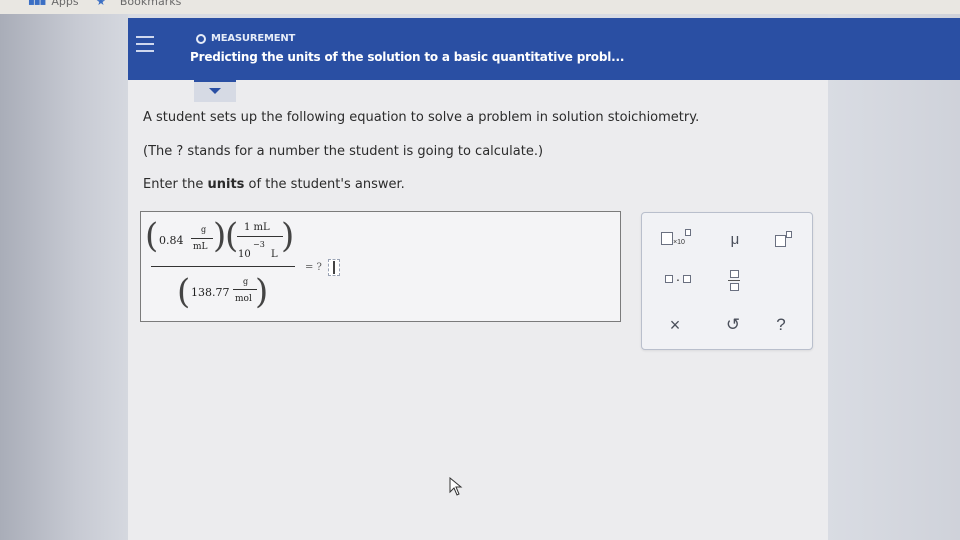 The width and height of the screenshot is (960, 540). What do you see at coordinates (668, 279) in the screenshot?
I see `left-box-icon` at bounding box center [668, 279].